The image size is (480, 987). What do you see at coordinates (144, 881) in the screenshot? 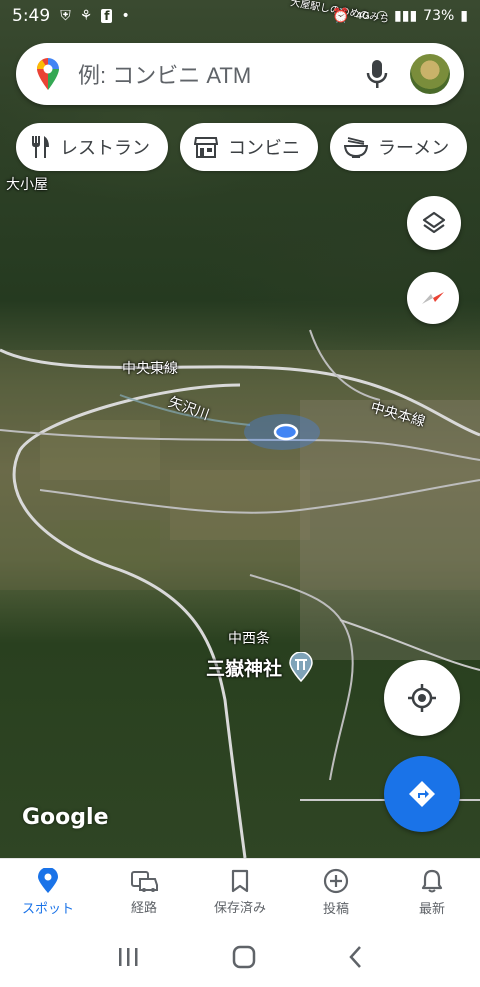
I see `car-icon` at bounding box center [144, 881].